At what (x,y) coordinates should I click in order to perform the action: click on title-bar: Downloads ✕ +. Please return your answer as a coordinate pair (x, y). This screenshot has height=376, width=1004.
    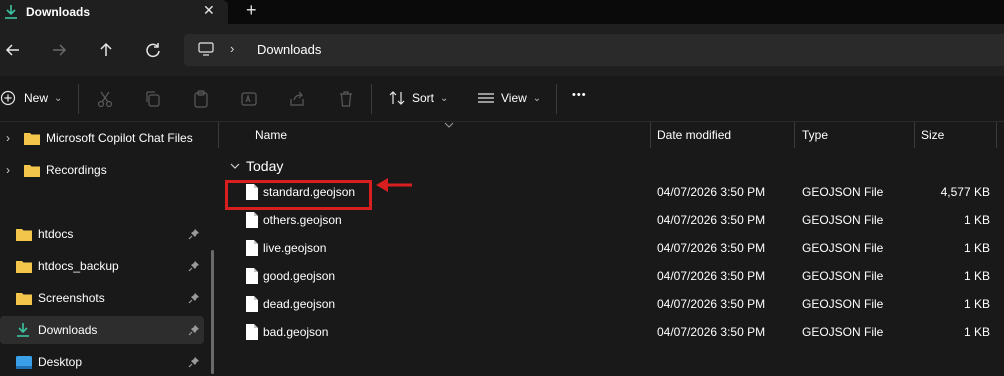
    Looking at the image, I should click on (502, 12).